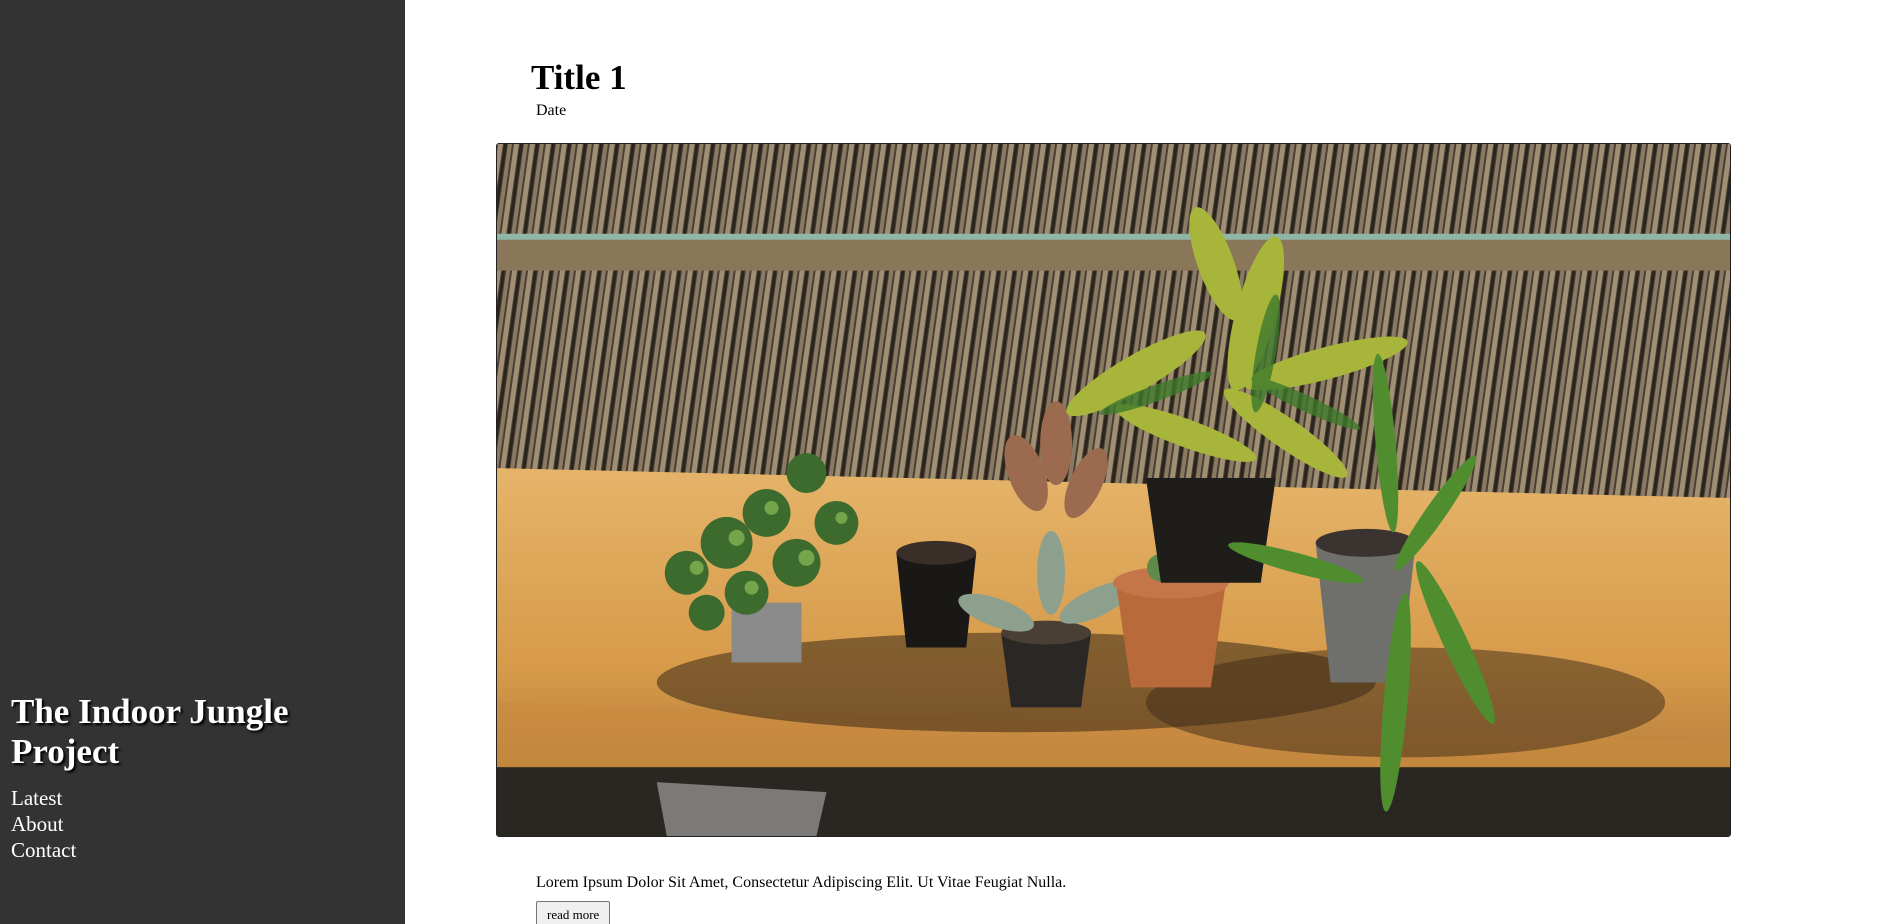 The height and width of the screenshot is (924, 1891). I want to click on nav-item-latest: Latest, so click(43, 798).